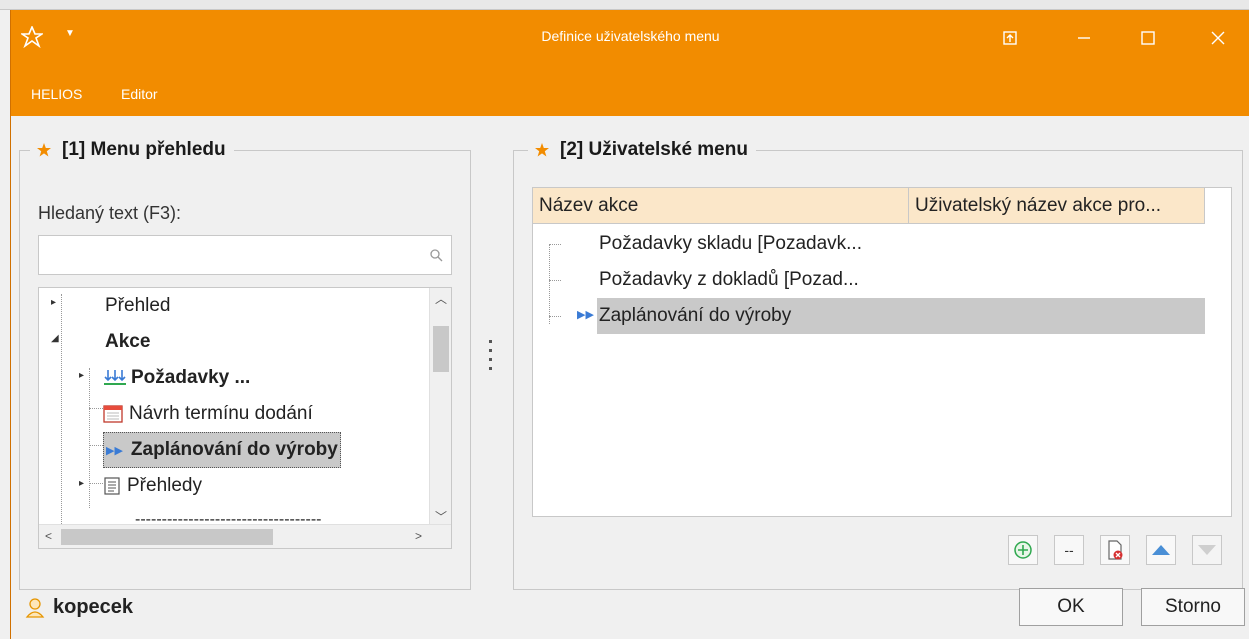  I want to click on pin-icon, so click(1010, 38).